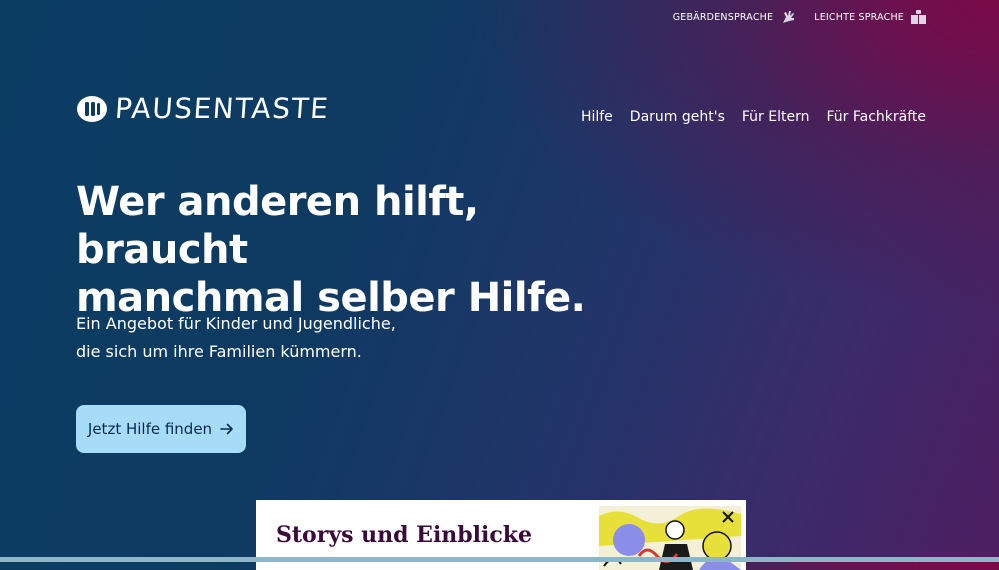 Image resolution: width=999 pixels, height=570 pixels. I want to click on stories-card-title: Storys und Einblicke, so click(404, 535).